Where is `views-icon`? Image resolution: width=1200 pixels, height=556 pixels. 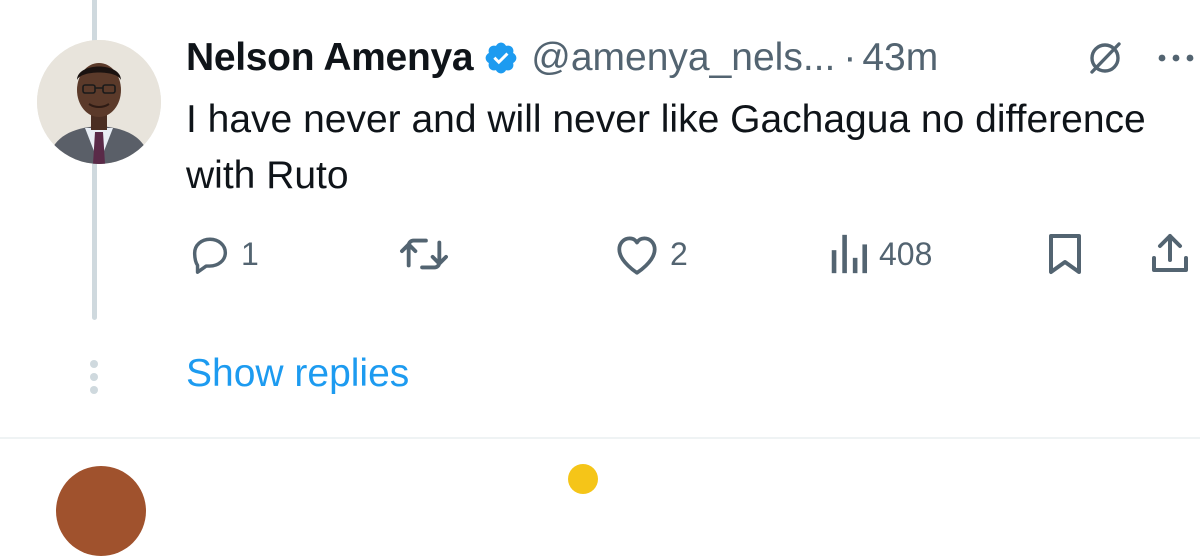 views-icon is located at coordinates (849, 254).